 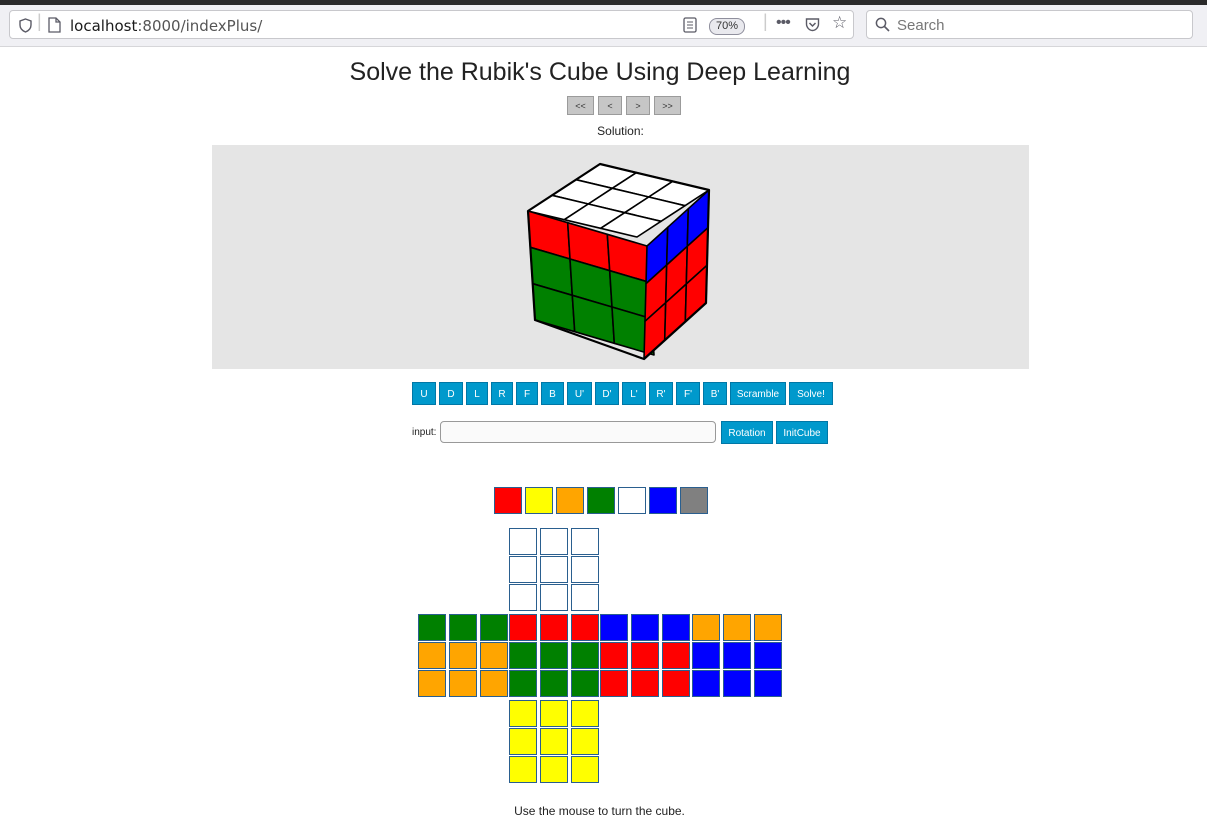 I want to click on solution-nav: << < > >>, so click(x=624, y=105).